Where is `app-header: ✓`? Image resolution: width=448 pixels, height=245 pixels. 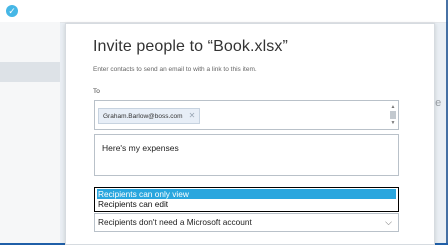
app-header: ✓ is located at coordinates (224, 11).